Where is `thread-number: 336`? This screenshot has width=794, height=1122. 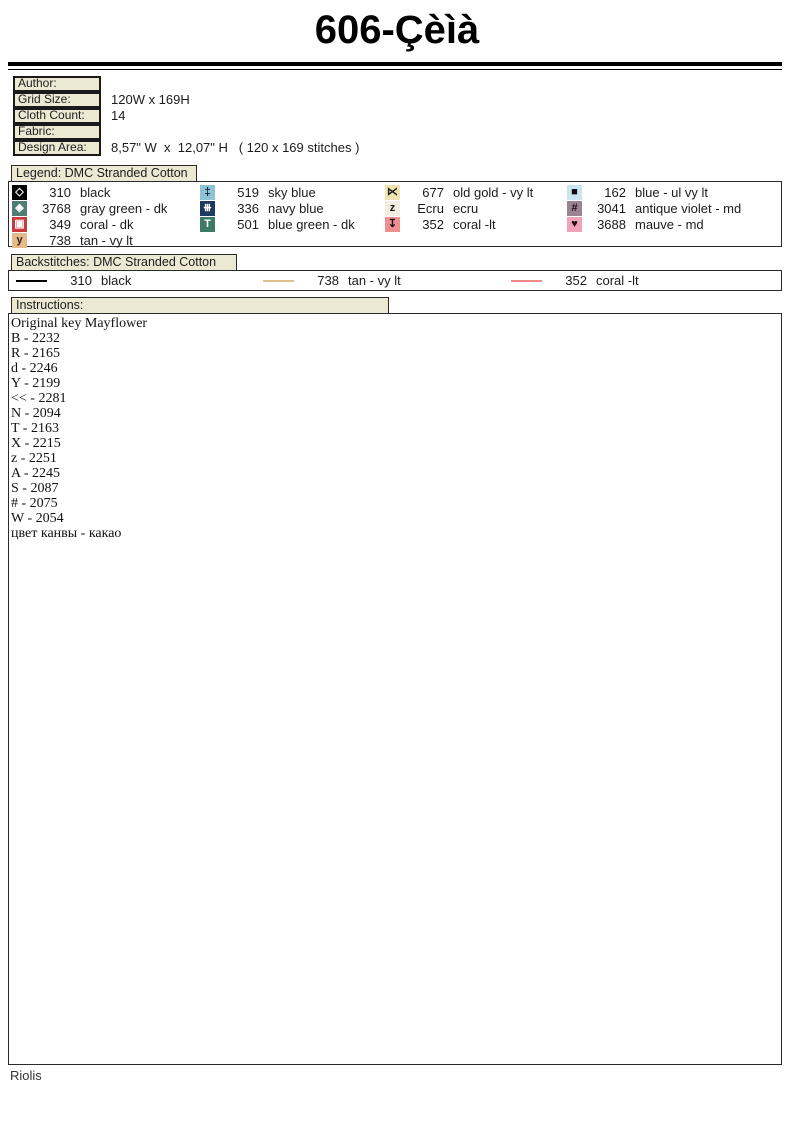 thread-number: 336 is located at coordinates (248, 208).